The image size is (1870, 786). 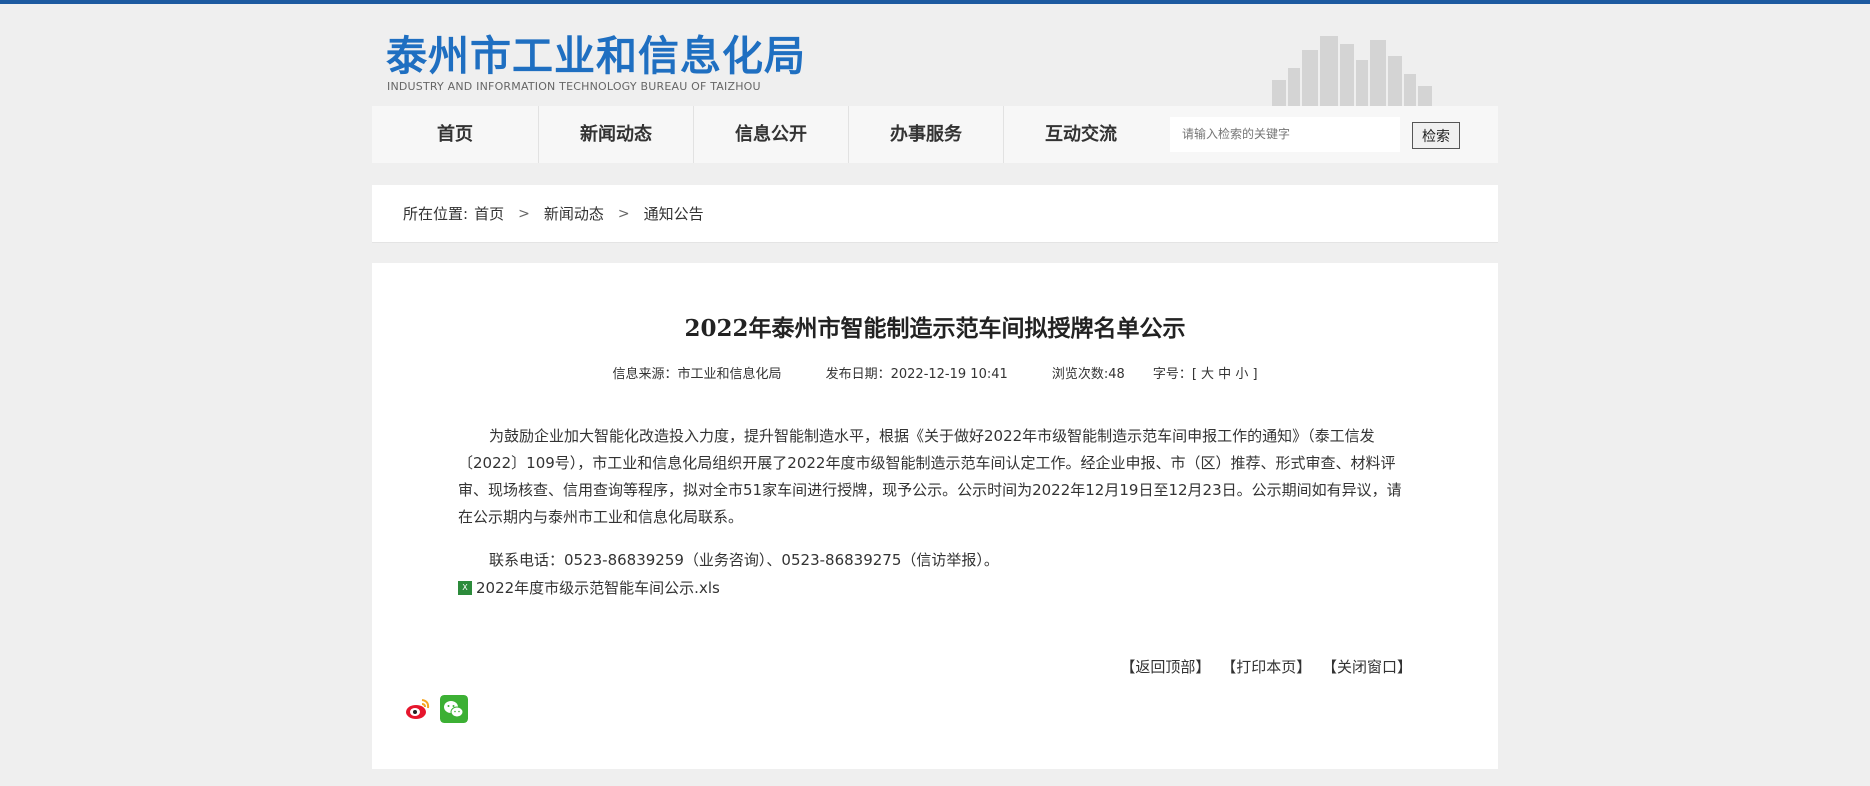 What do you see at coordinates (1088, 374) in the screenshot?
I see `meta-views: 浏览次数:48` at bounding box center [1088, 374].